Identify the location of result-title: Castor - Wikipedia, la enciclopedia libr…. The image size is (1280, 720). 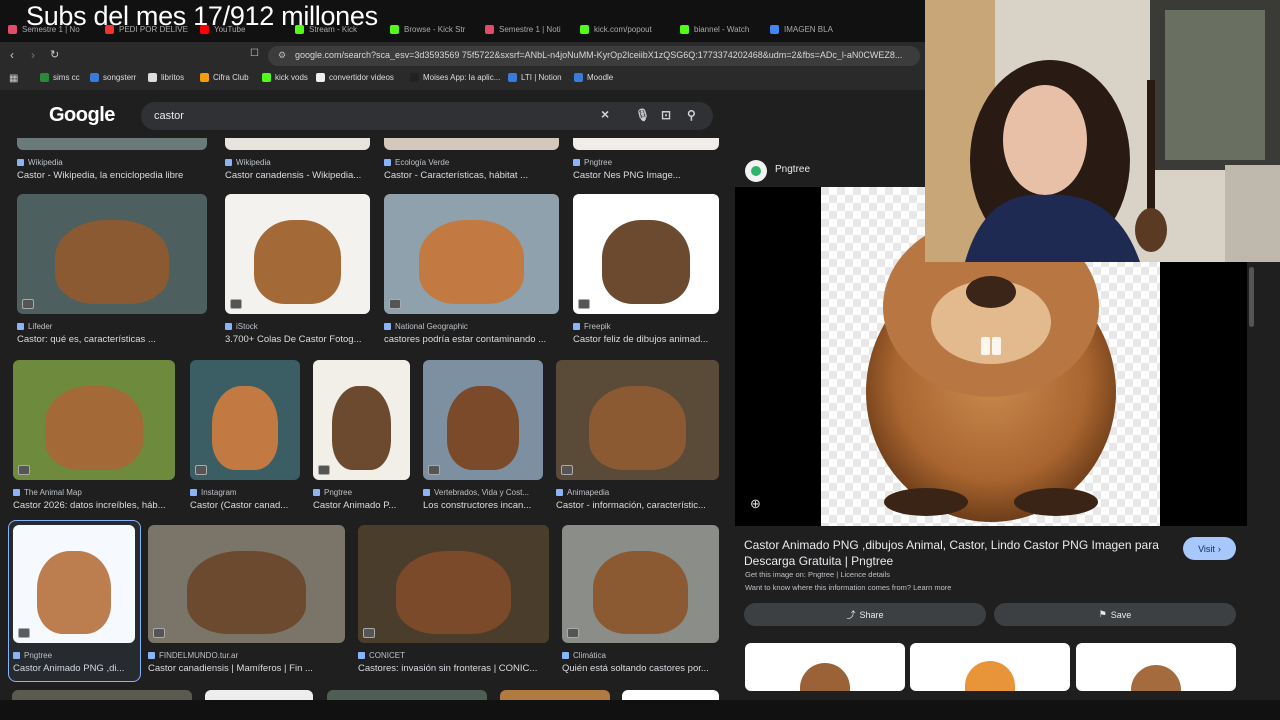
(116, 175).